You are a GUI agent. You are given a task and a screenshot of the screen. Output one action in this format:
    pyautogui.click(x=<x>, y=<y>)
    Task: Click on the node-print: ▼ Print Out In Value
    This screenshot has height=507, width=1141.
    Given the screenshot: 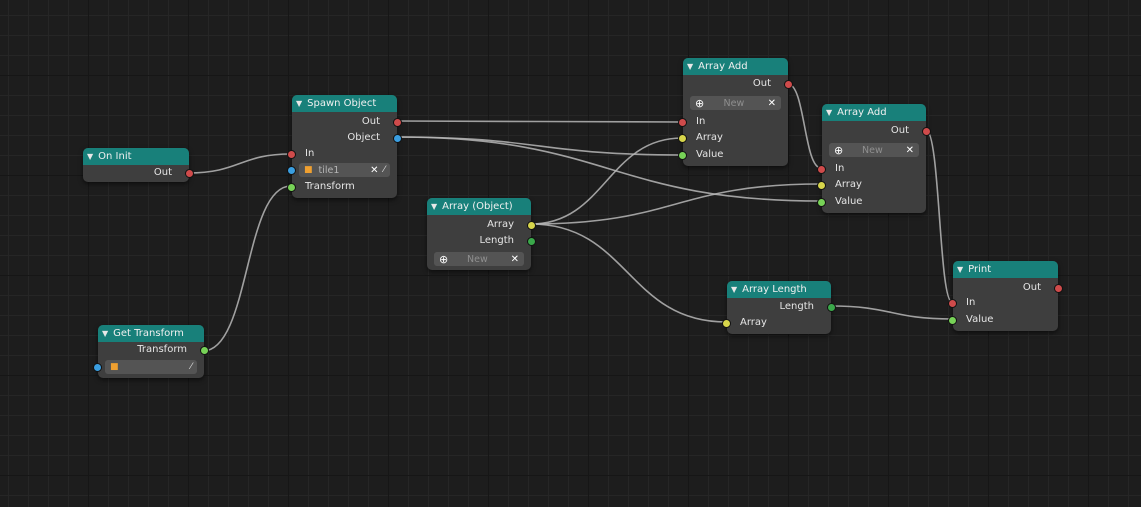 What is the action you would take?
    pyautogui.click(x=1005, y=296)
    